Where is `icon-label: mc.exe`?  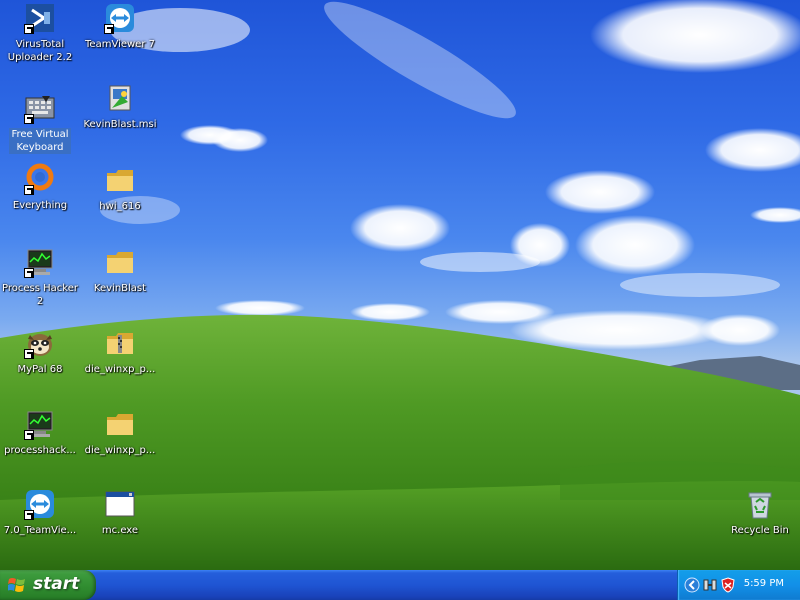
icon-label: mc.exe is located at coordinates (120, 530).